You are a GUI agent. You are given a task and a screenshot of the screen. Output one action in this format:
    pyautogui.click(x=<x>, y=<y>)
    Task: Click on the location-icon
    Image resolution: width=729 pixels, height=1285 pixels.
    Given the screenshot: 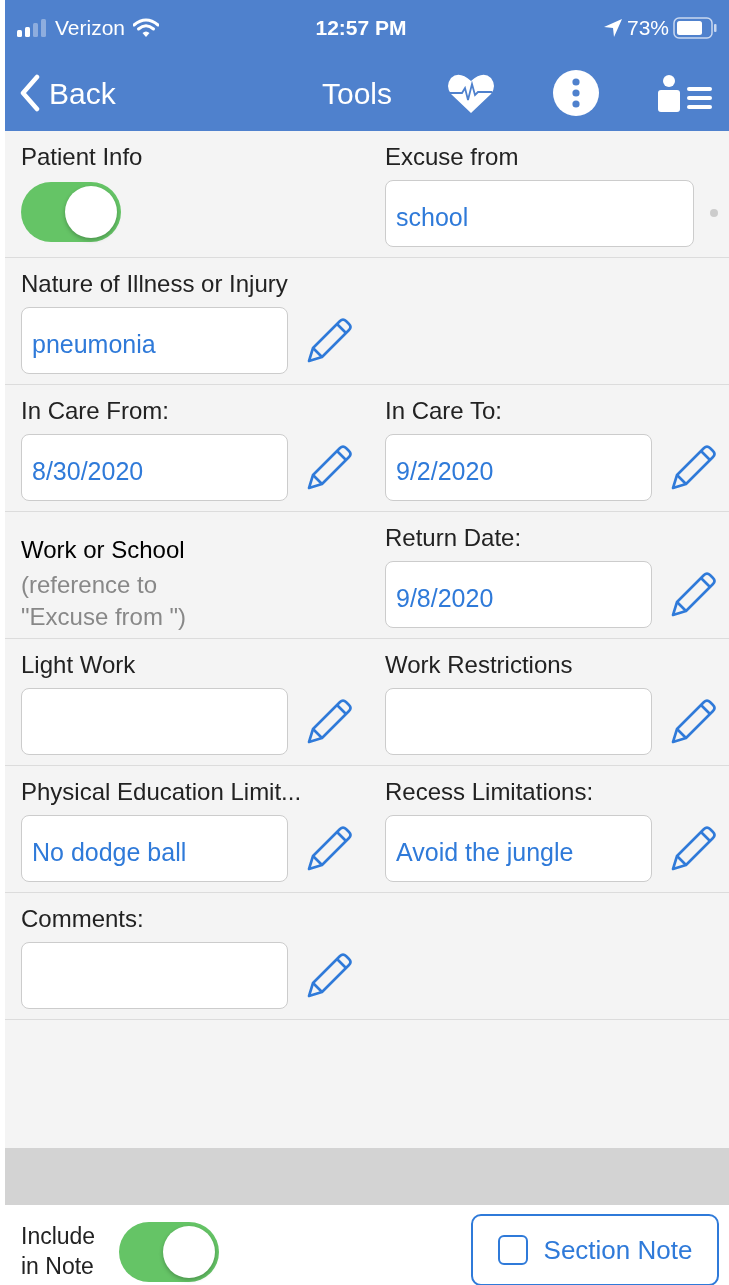 What is the action you would take?
    pyautogui.click(x=612, y=27)
    